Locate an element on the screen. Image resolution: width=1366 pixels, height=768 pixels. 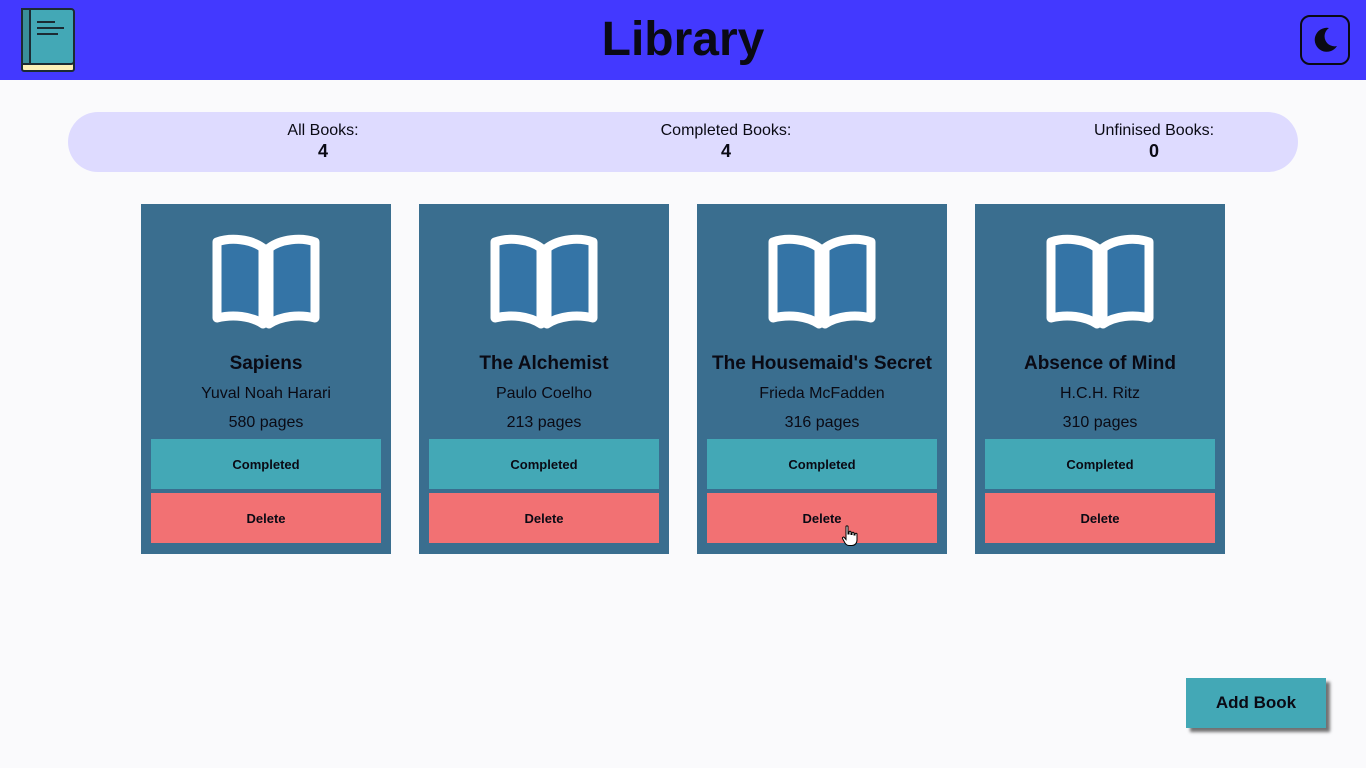
book-pages: 316 pages is located at coordinates (822, 422).